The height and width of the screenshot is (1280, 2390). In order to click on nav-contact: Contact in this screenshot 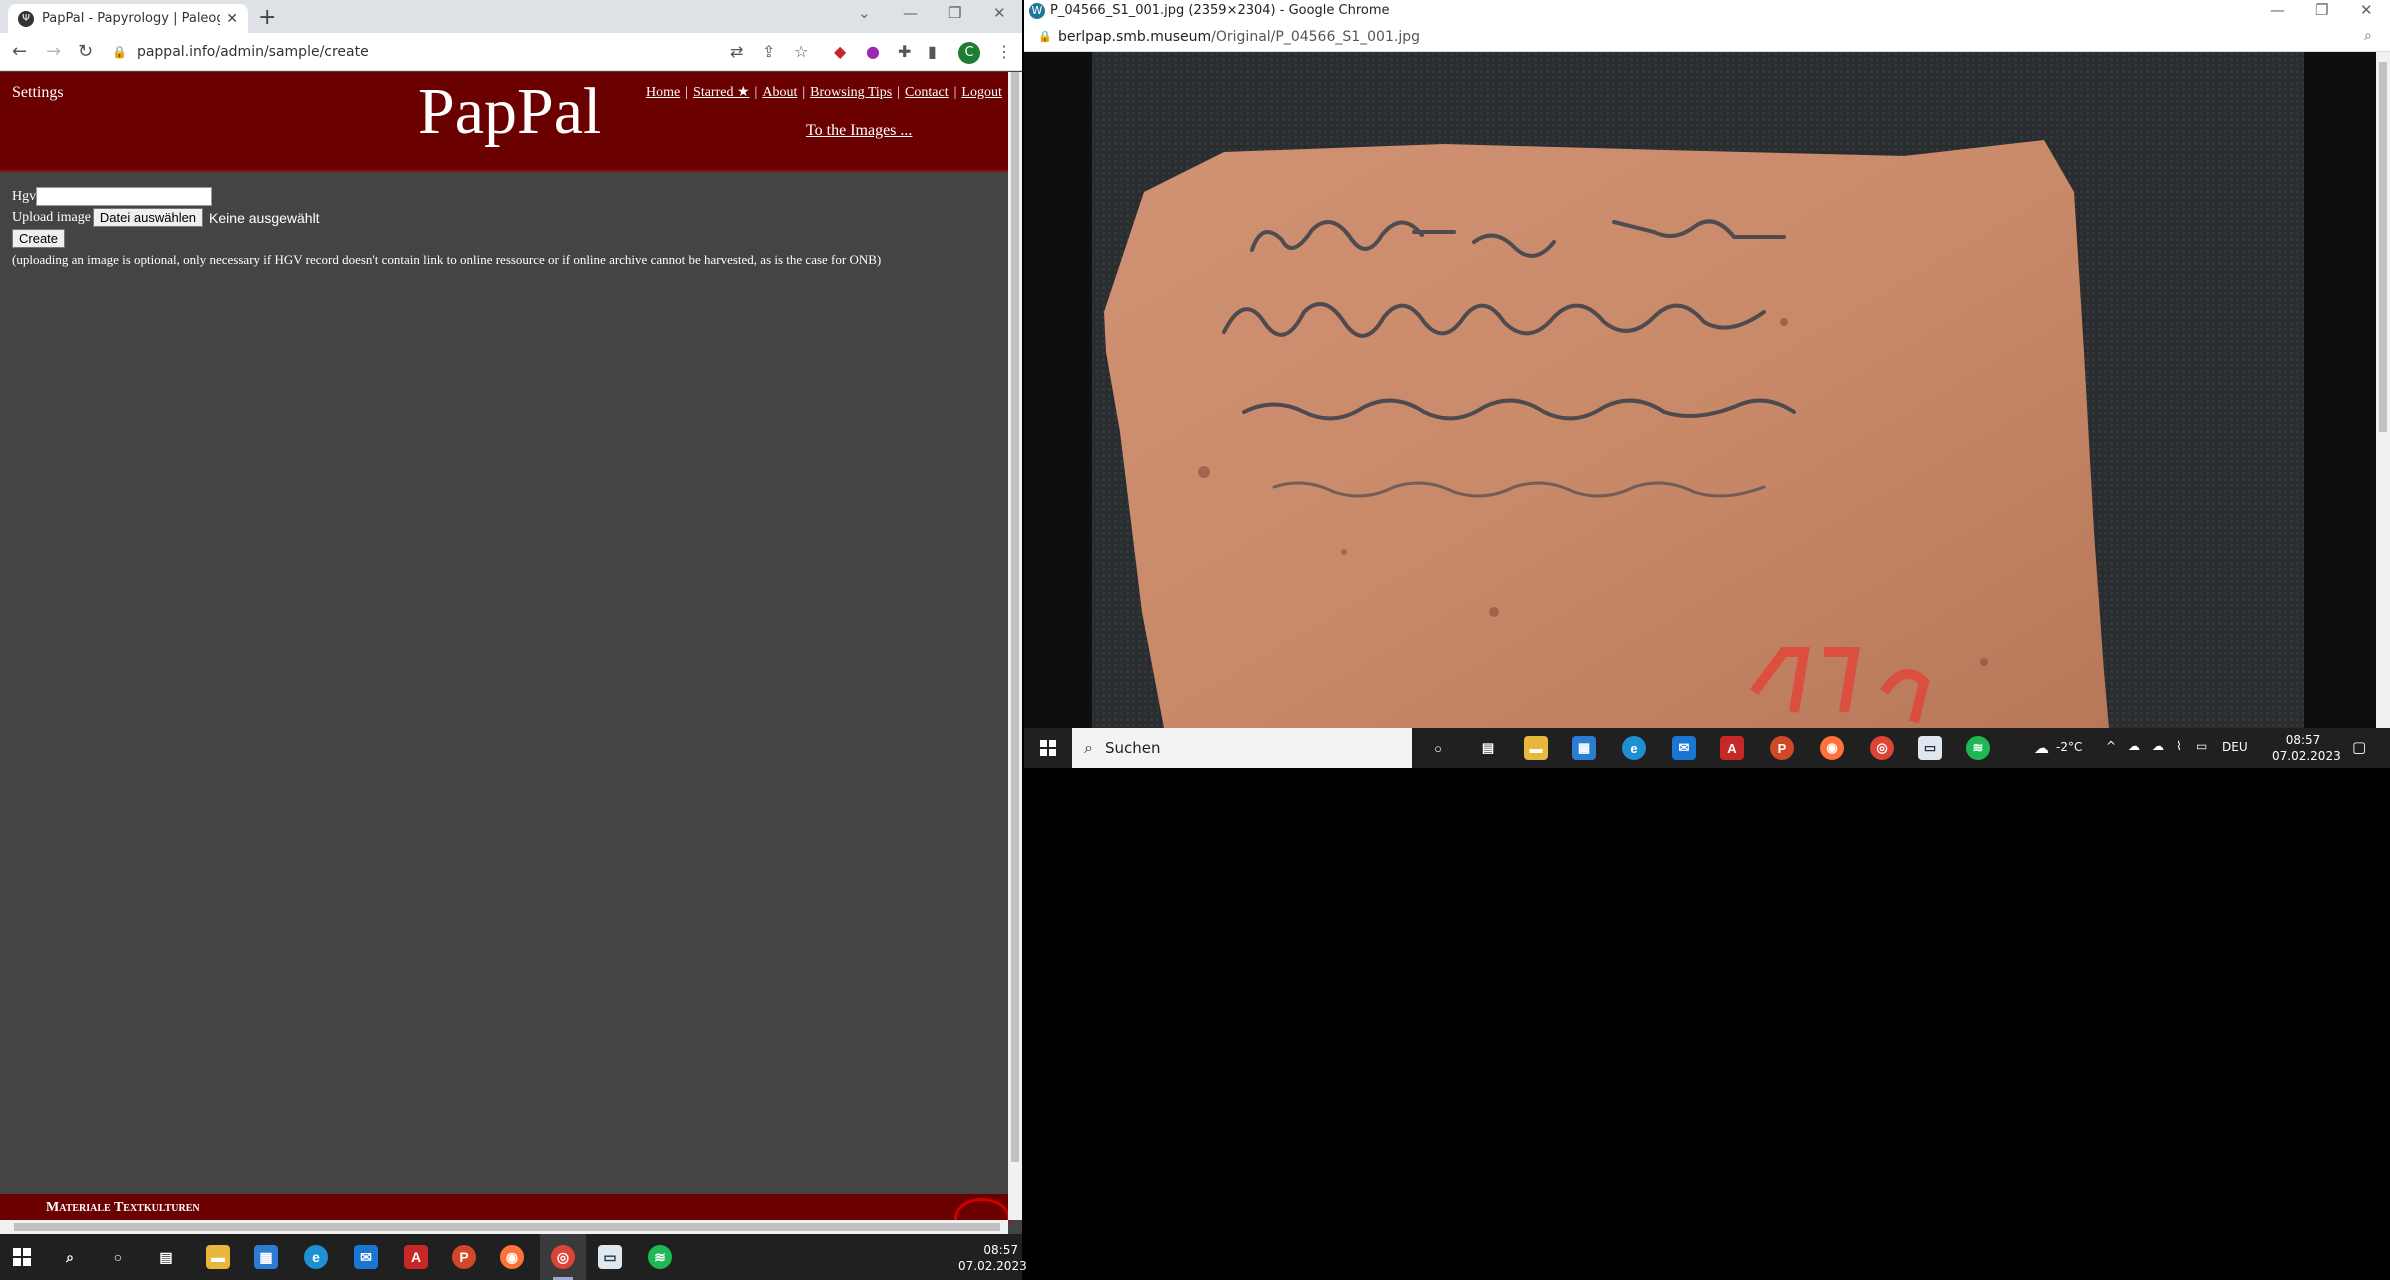, I will do `click(927, 92)`.